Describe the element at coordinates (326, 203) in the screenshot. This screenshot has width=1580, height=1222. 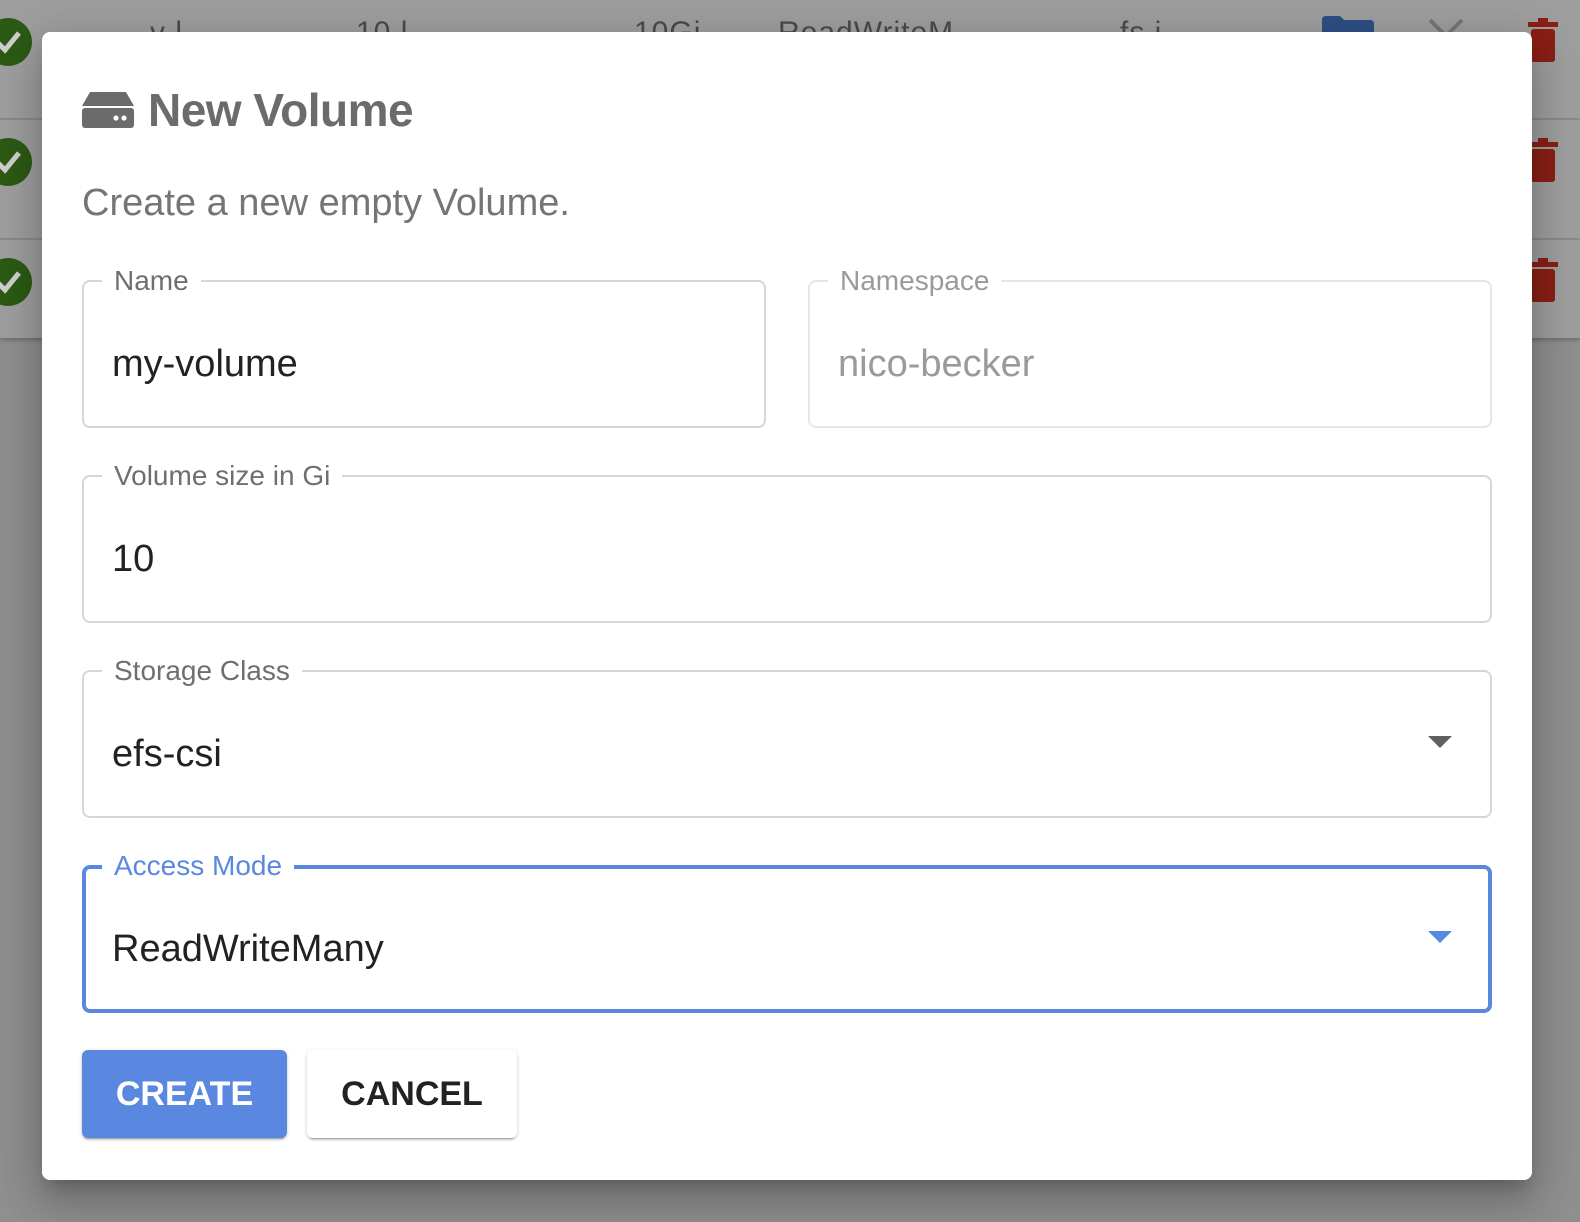
I see `dialog-subtitle: Create a new empty Volume.` at that location.